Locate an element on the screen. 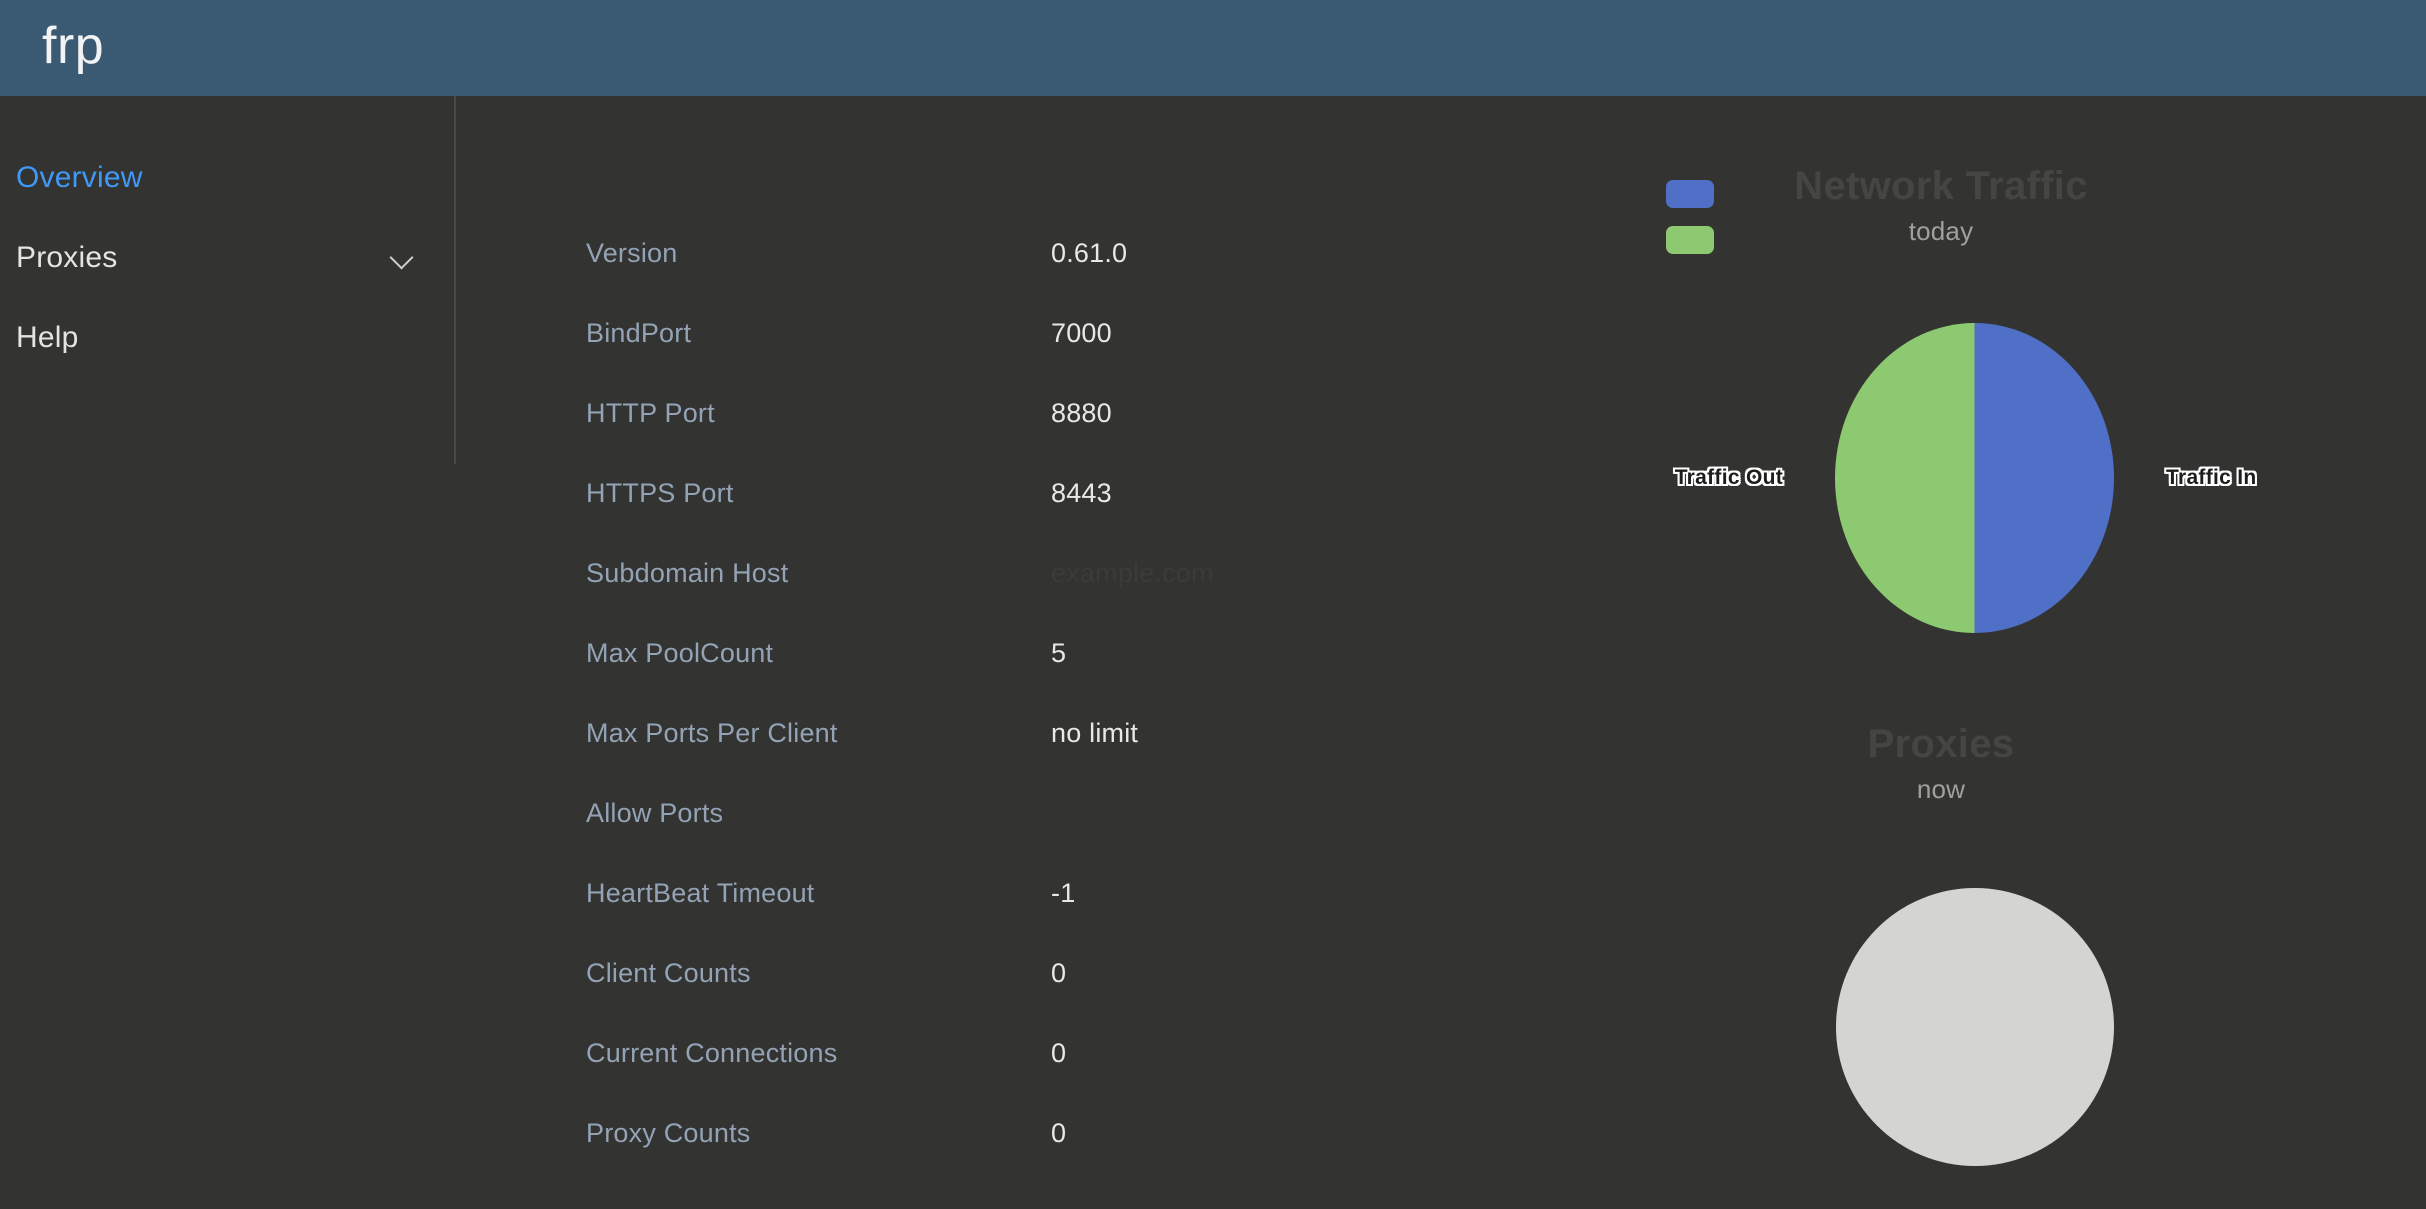  chart-subtitle: now is located at coordinates (1941, 789).